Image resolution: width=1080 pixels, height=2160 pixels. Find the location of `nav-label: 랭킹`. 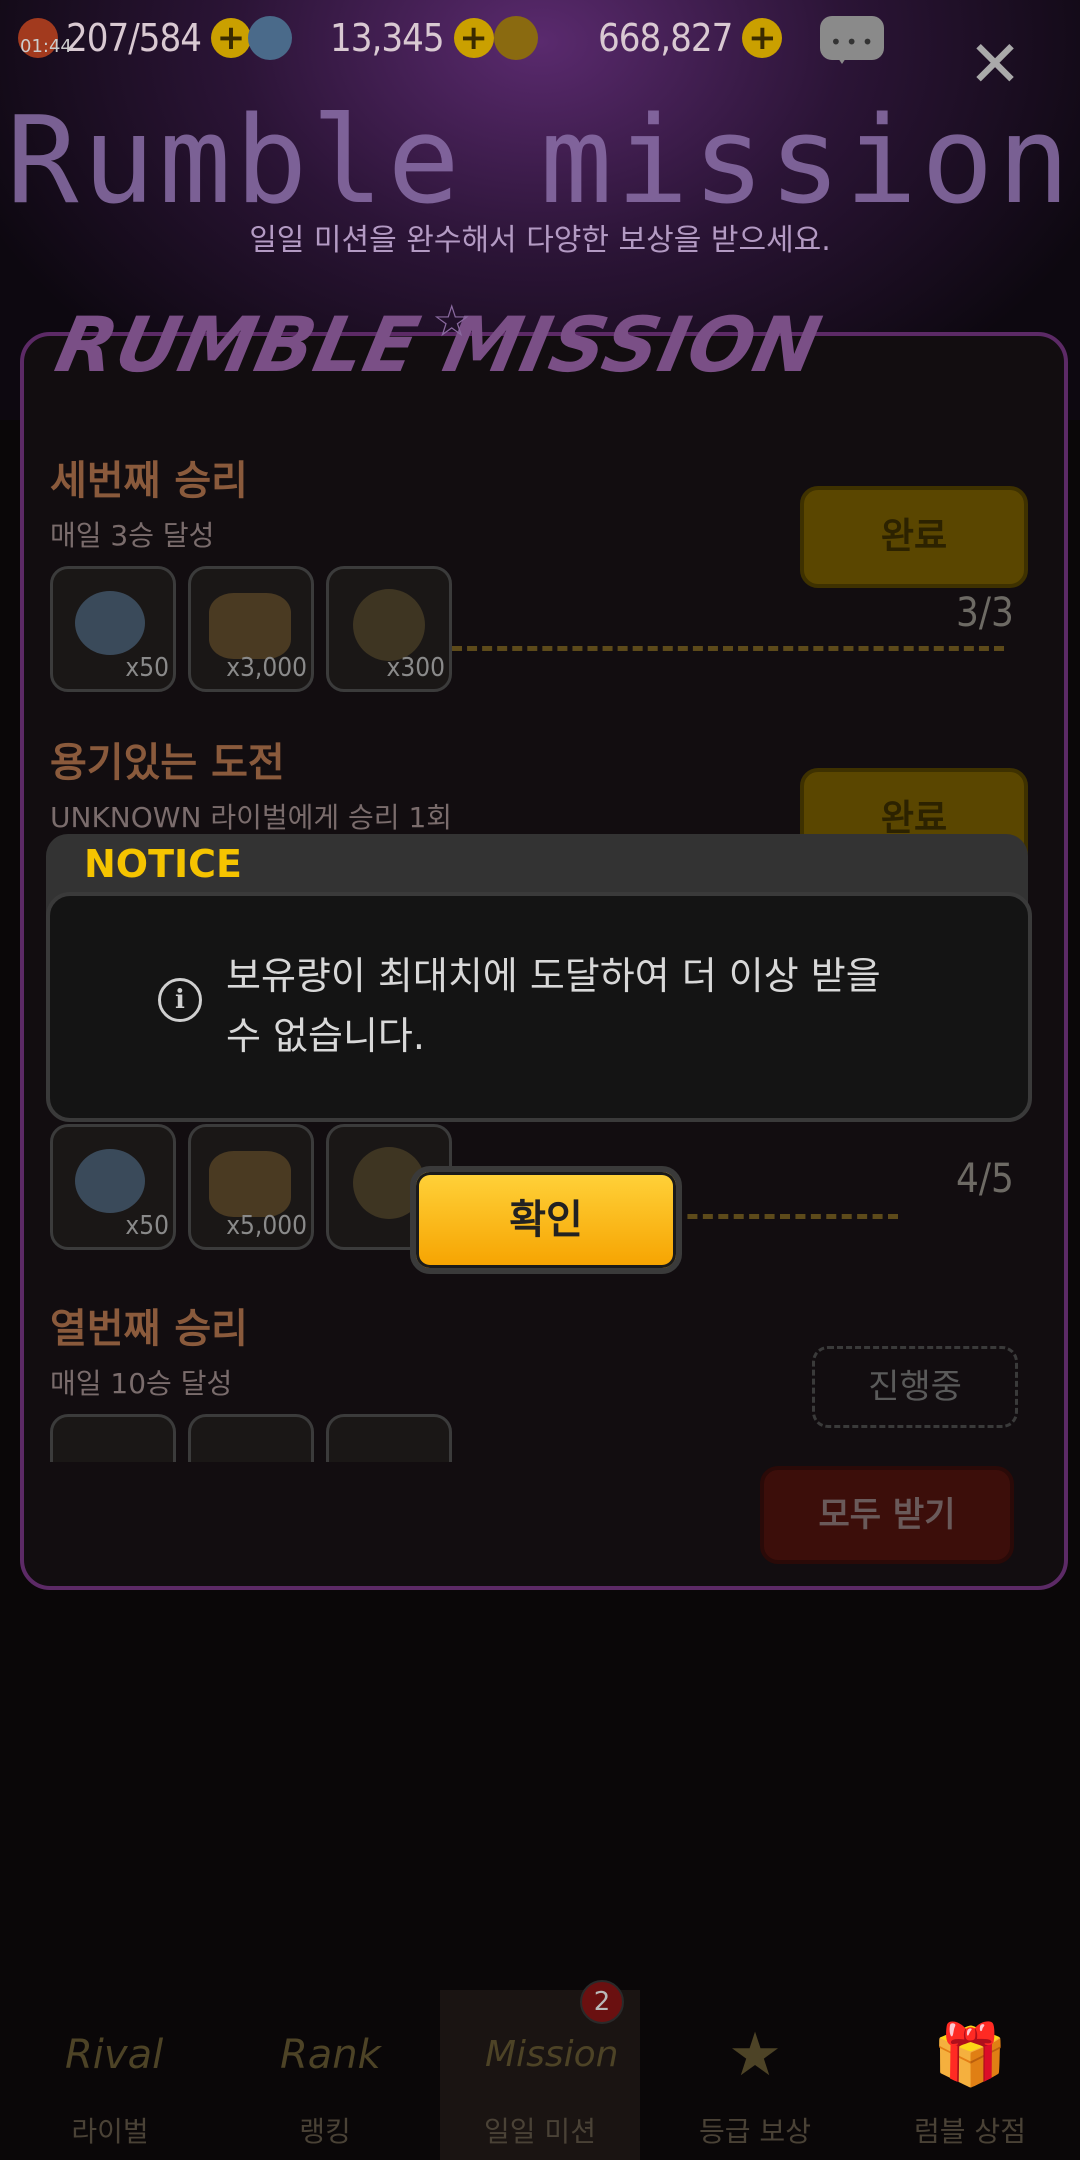

nav-label: 랭킹 is located at coordinates (325, 2131).